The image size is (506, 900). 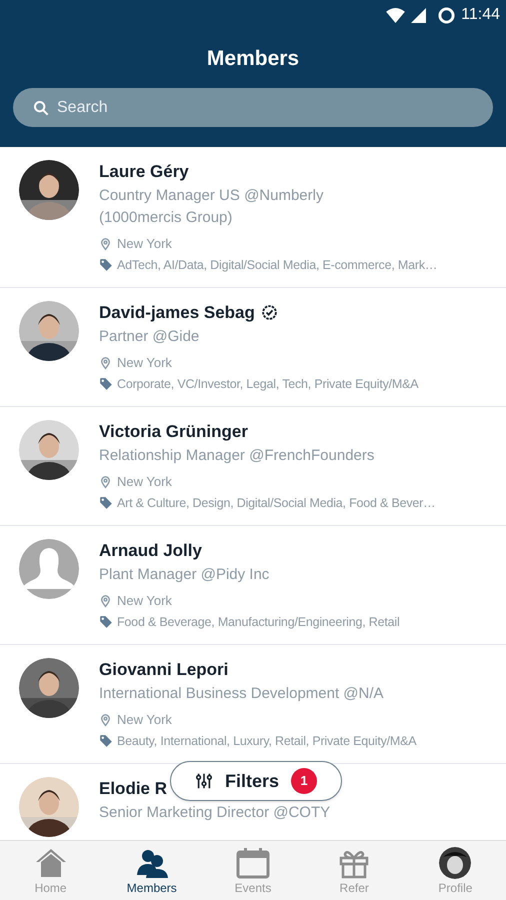 What do you see at coordinates (215, 813) in the screenshot?
I see `member-title: Senior Marketing Director @COTY` at bounding box center [215, 813].